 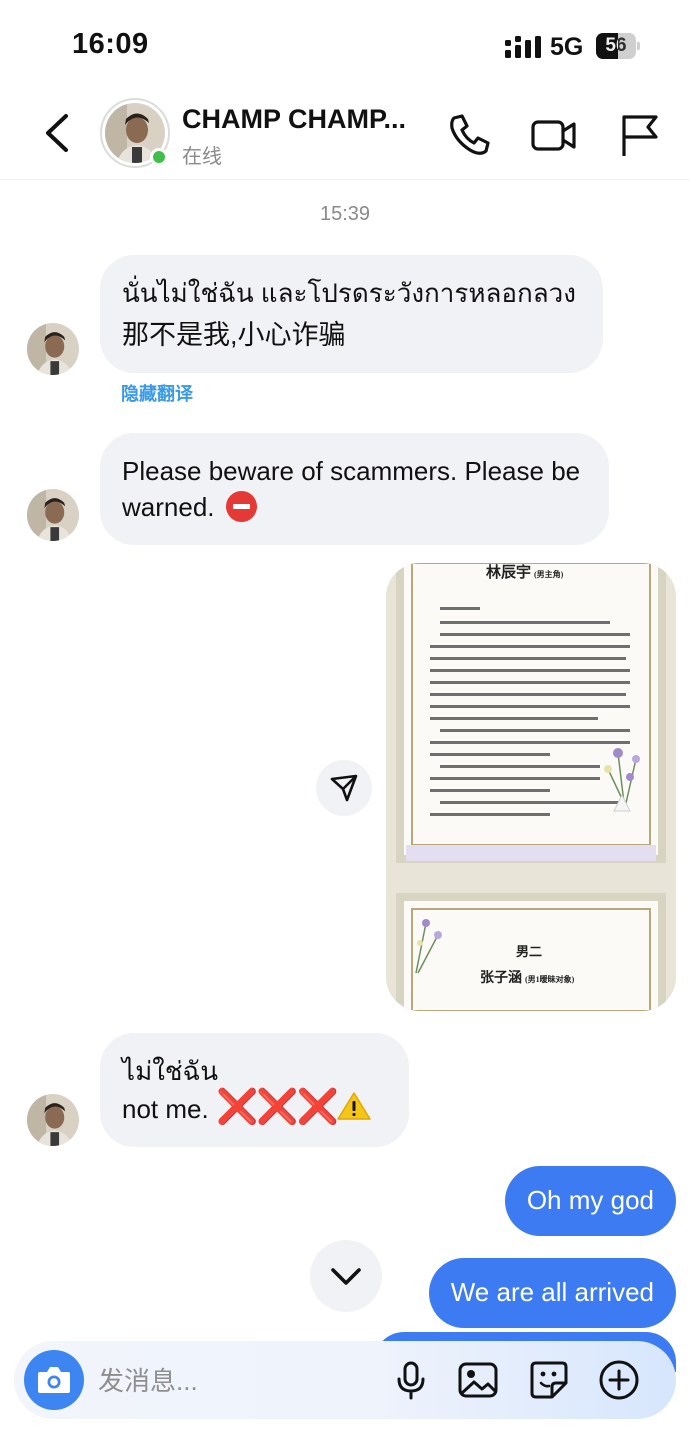 I want to click on image-page1-title: 林辰宇 (男主角), so click(x=525, y=573).